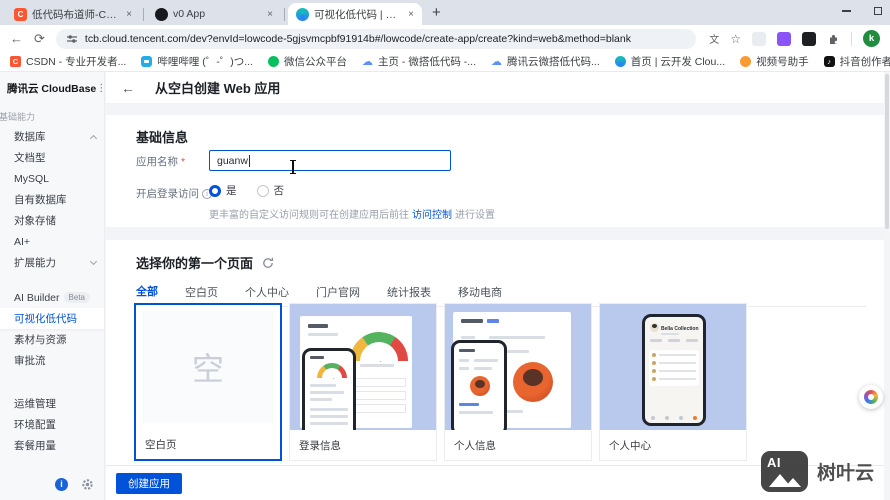 The height and width of the screenshot is (500, 890). Describe the element at coordinates (871, 397) in the screenshot. I see `floating-pinwheel-button` at that location.